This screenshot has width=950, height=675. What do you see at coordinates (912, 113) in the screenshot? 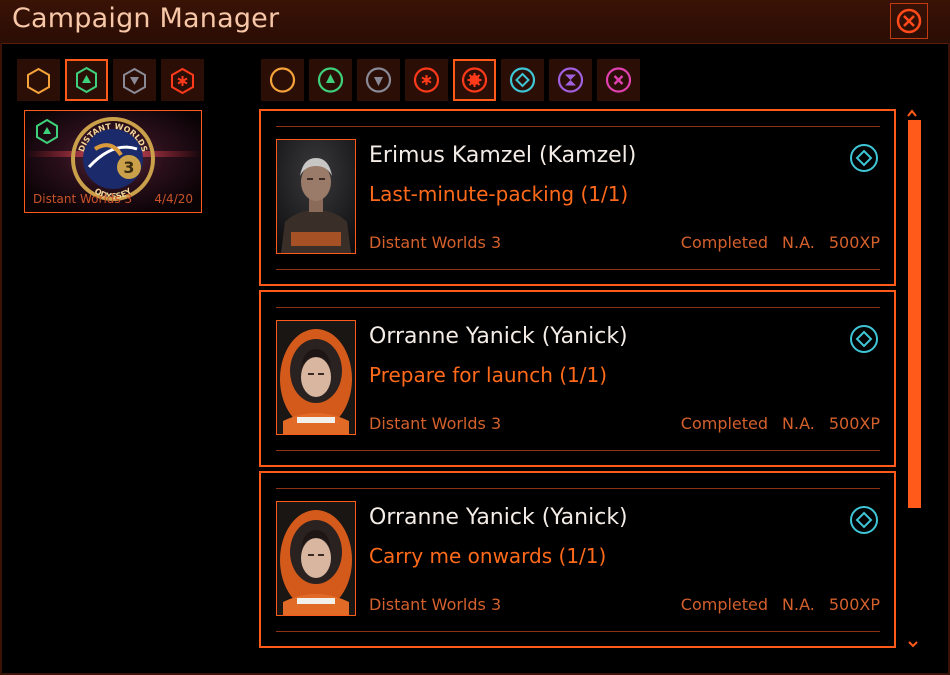
I see `scroll-up-arrow` at bounding box center [912, 113].